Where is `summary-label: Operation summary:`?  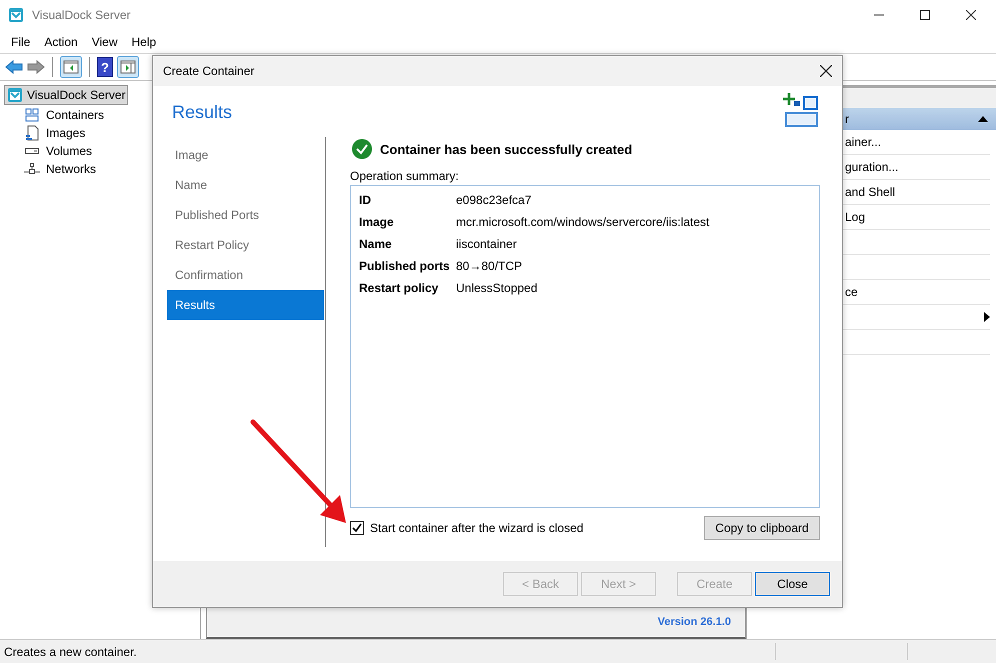
summary-label: Operation summary: is located at coordinates (405, 176).